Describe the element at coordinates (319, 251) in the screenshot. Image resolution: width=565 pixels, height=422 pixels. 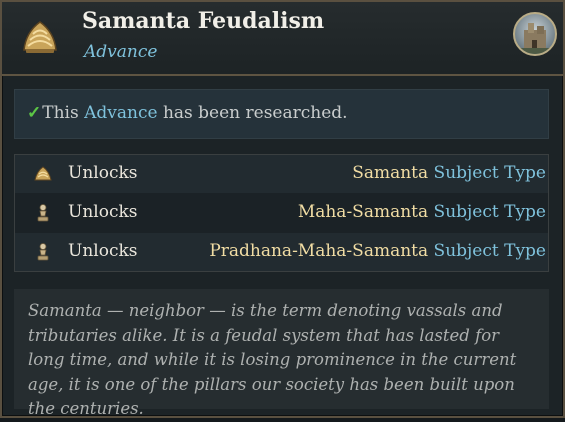
I see `subject-name: Pradhana-Maha-Samanta` at that location.